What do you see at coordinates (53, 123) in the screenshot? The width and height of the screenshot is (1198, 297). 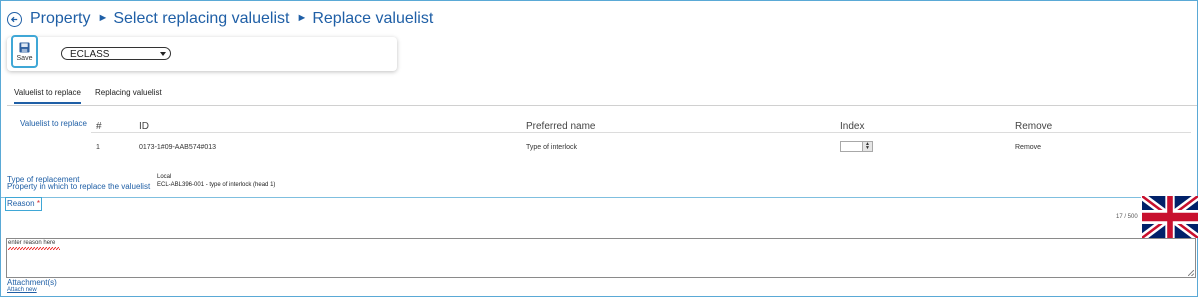 I see `valuelist-section-label: Valuelist to replace` at bounding box center [53, 123].